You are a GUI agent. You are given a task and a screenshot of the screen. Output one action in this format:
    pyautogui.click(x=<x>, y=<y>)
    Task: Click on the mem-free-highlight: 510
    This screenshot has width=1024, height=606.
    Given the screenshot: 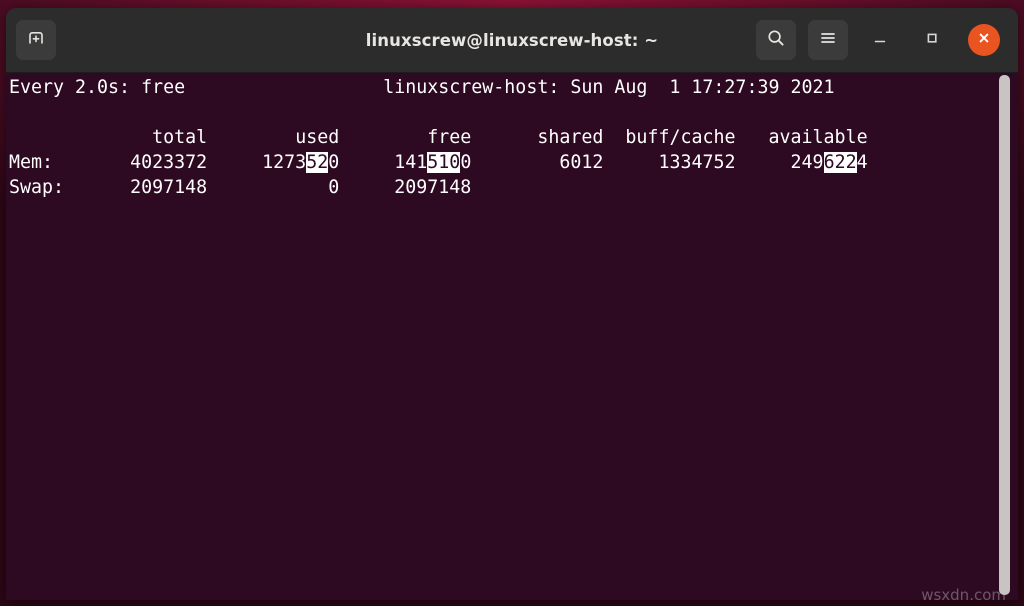 What is the action you would take?
    pyautogui.click(x=444, y=162)
    